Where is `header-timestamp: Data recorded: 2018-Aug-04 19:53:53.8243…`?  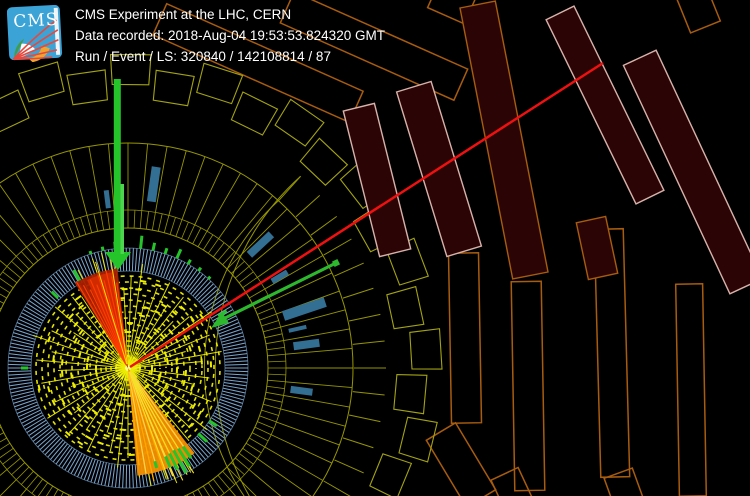
header-timestamp: Data recorded: 2018-Aug-04 19:53:53.8243… is located at coordinates (230, 35).